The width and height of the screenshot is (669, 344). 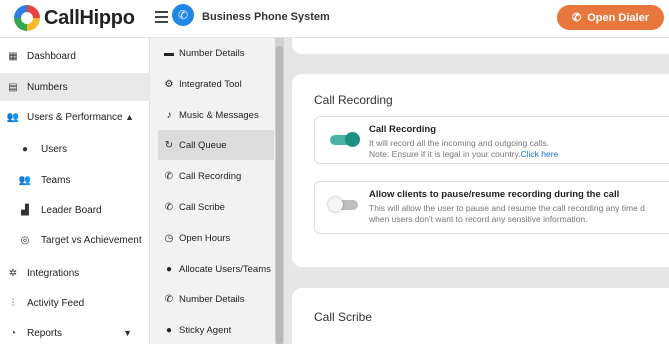 What do you see at coordinates (169, 115) in the screenshot?
I see `music-icon: ♪` at bounding box center [169, 115].